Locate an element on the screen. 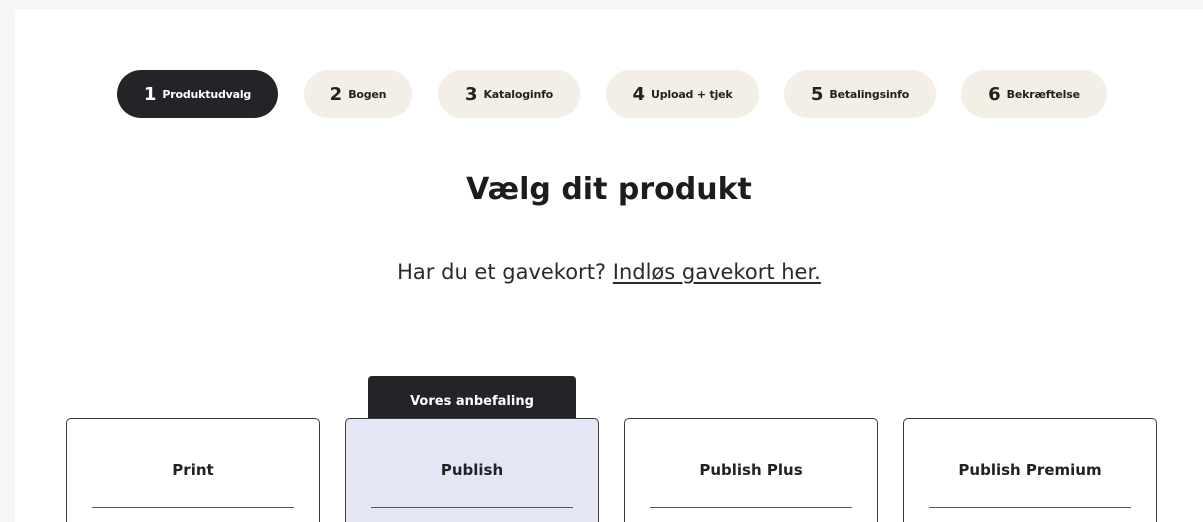  step-number: 1 is located at coordinates (150, 94).